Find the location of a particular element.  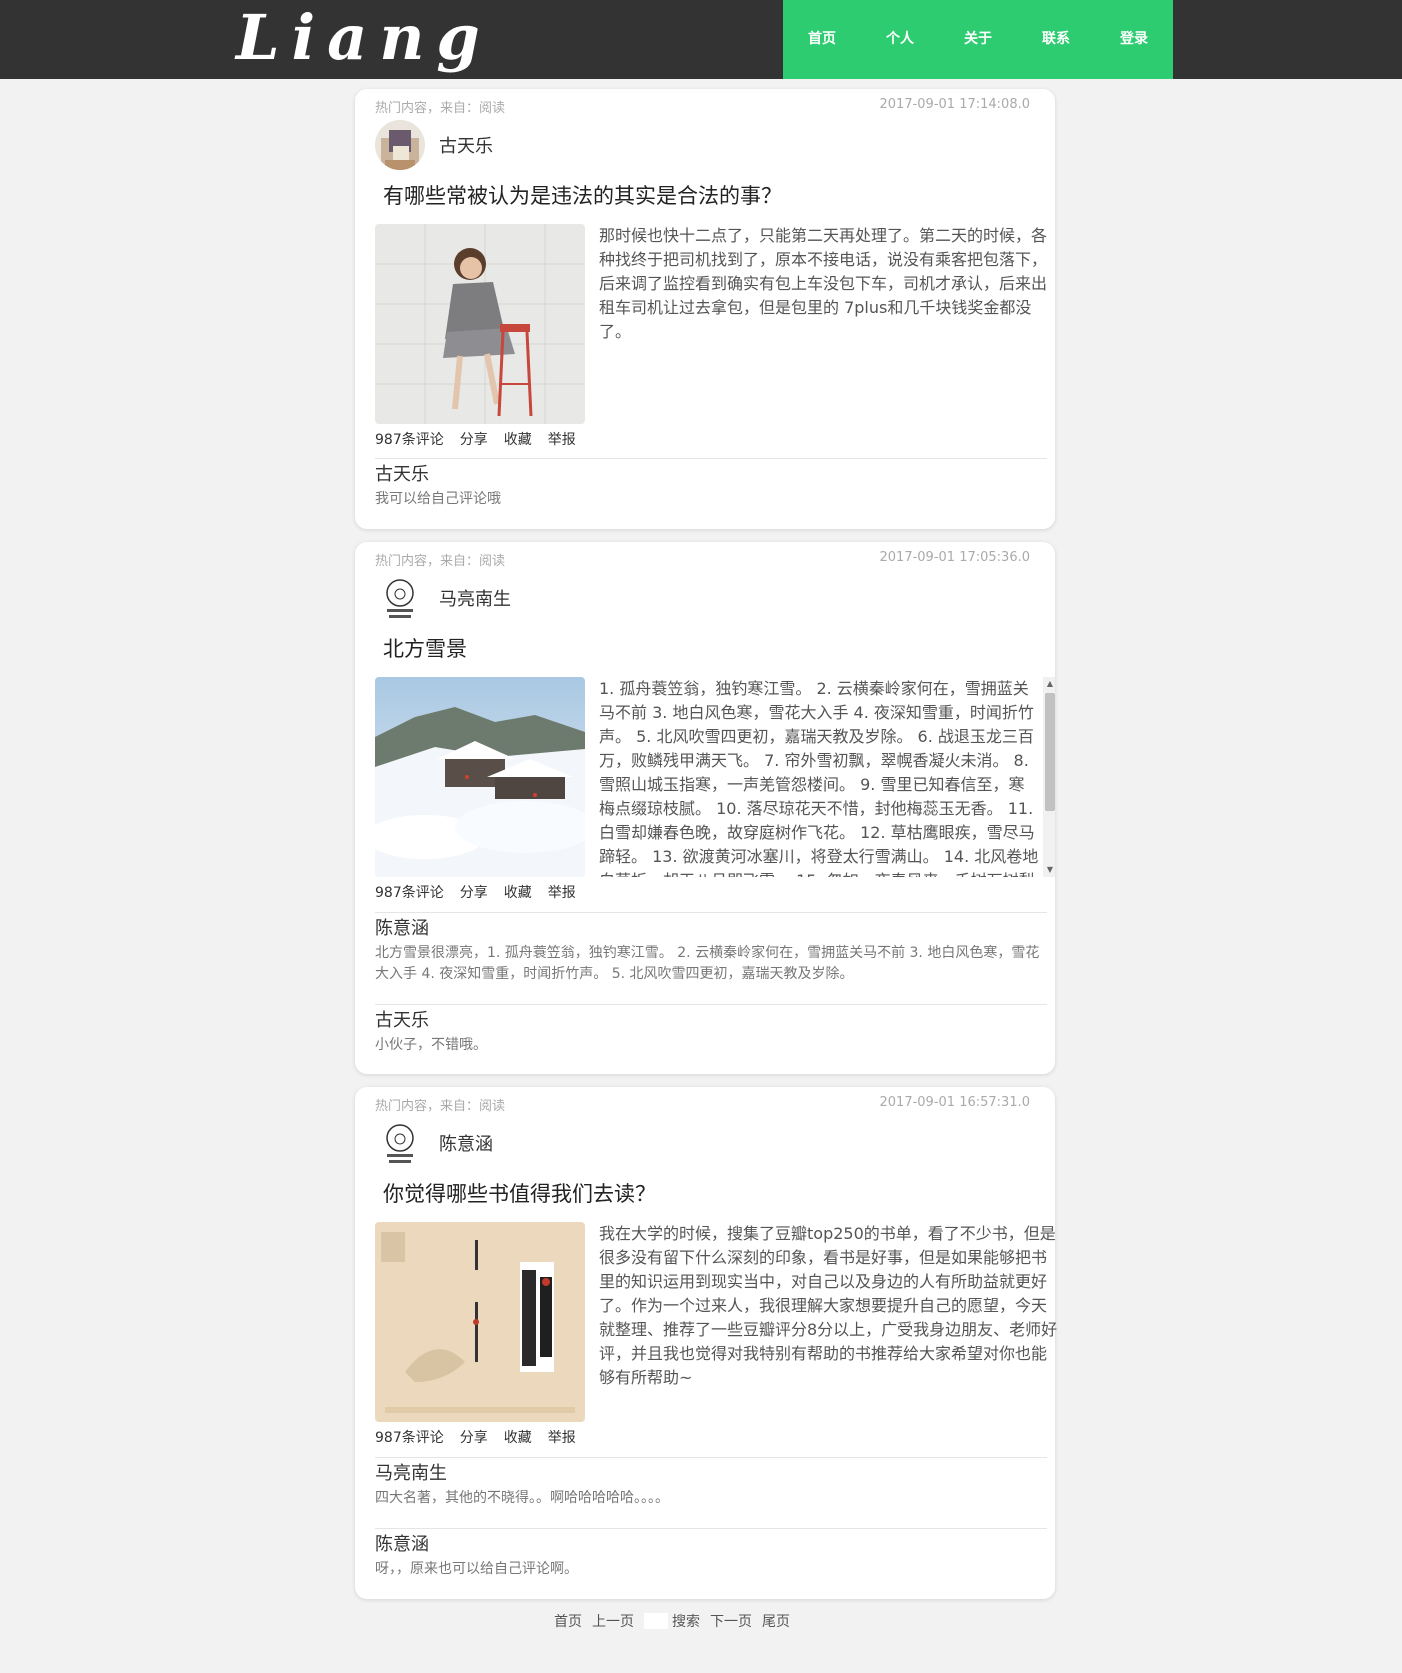

post-time: 2017-09-01 16:57:31.0 is located at coordinates (954, 1102).